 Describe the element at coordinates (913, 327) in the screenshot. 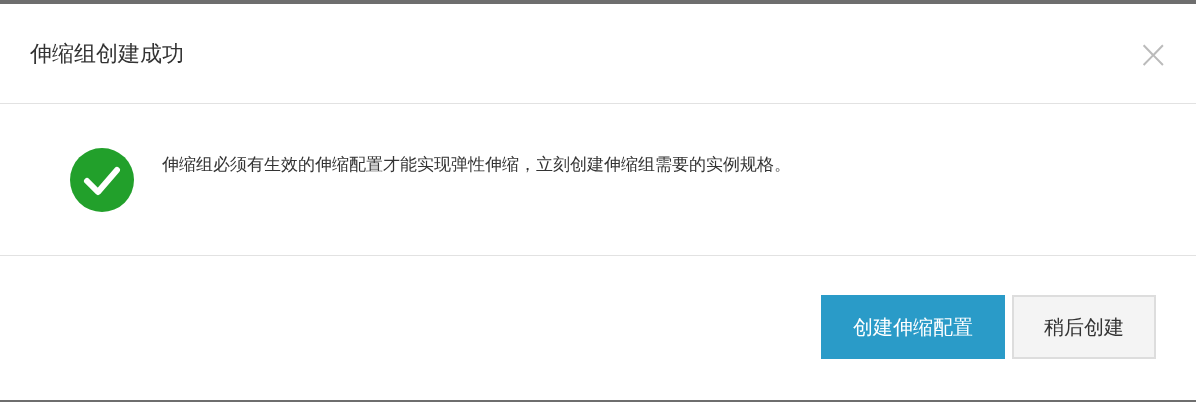

I see `create-button: 创建伸缩配置` at that location.